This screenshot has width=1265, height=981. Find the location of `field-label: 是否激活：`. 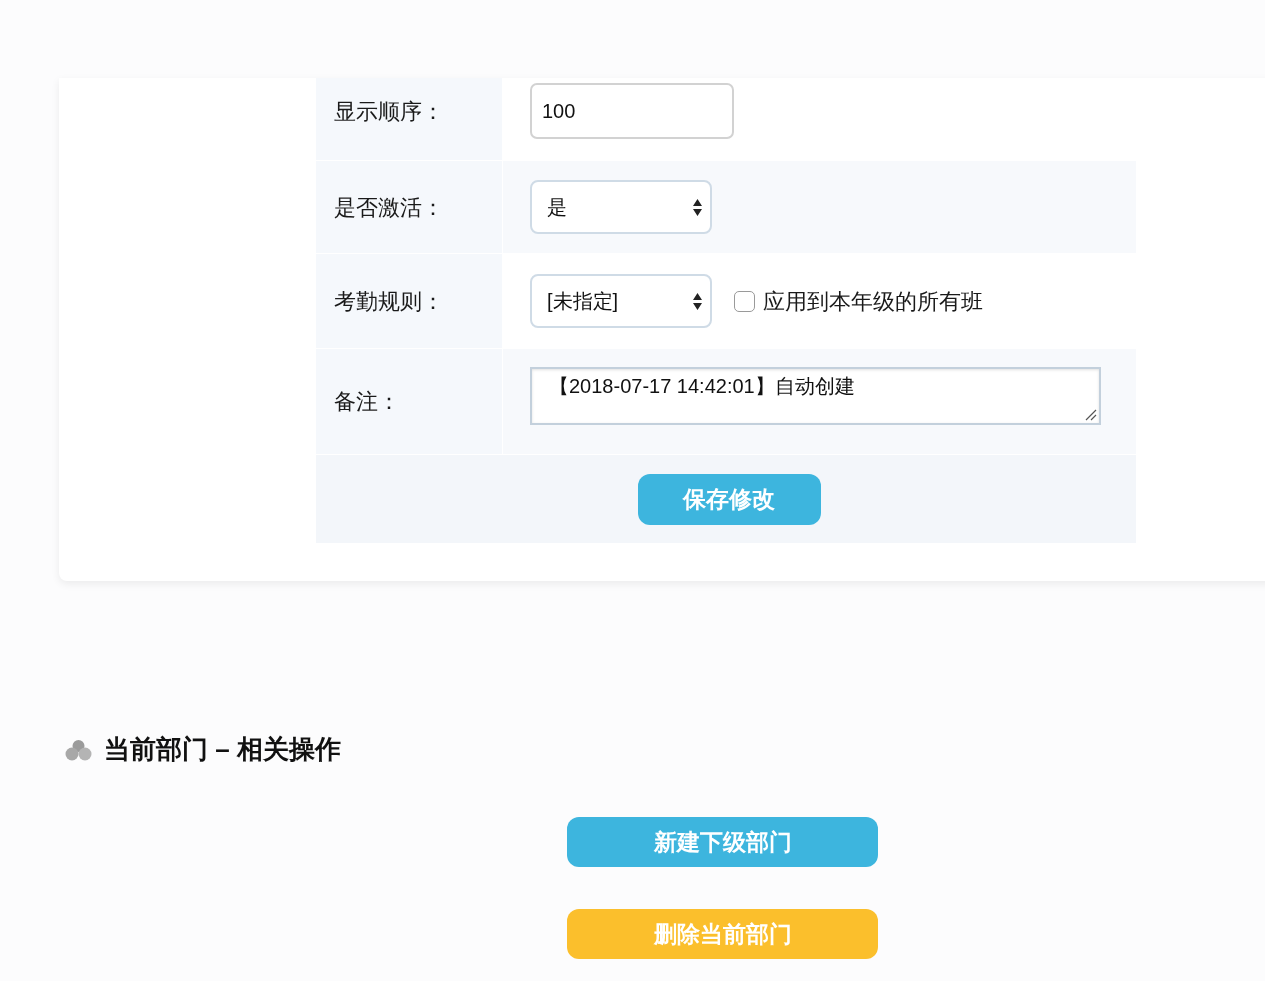

field-label: 是否激活： is located at coordinates (389, 207).